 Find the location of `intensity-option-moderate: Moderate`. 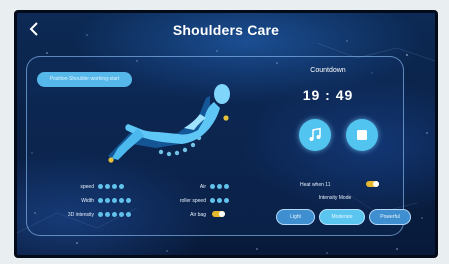

intensity-option-moderate: Moderate is located at coordinates (342, 217).